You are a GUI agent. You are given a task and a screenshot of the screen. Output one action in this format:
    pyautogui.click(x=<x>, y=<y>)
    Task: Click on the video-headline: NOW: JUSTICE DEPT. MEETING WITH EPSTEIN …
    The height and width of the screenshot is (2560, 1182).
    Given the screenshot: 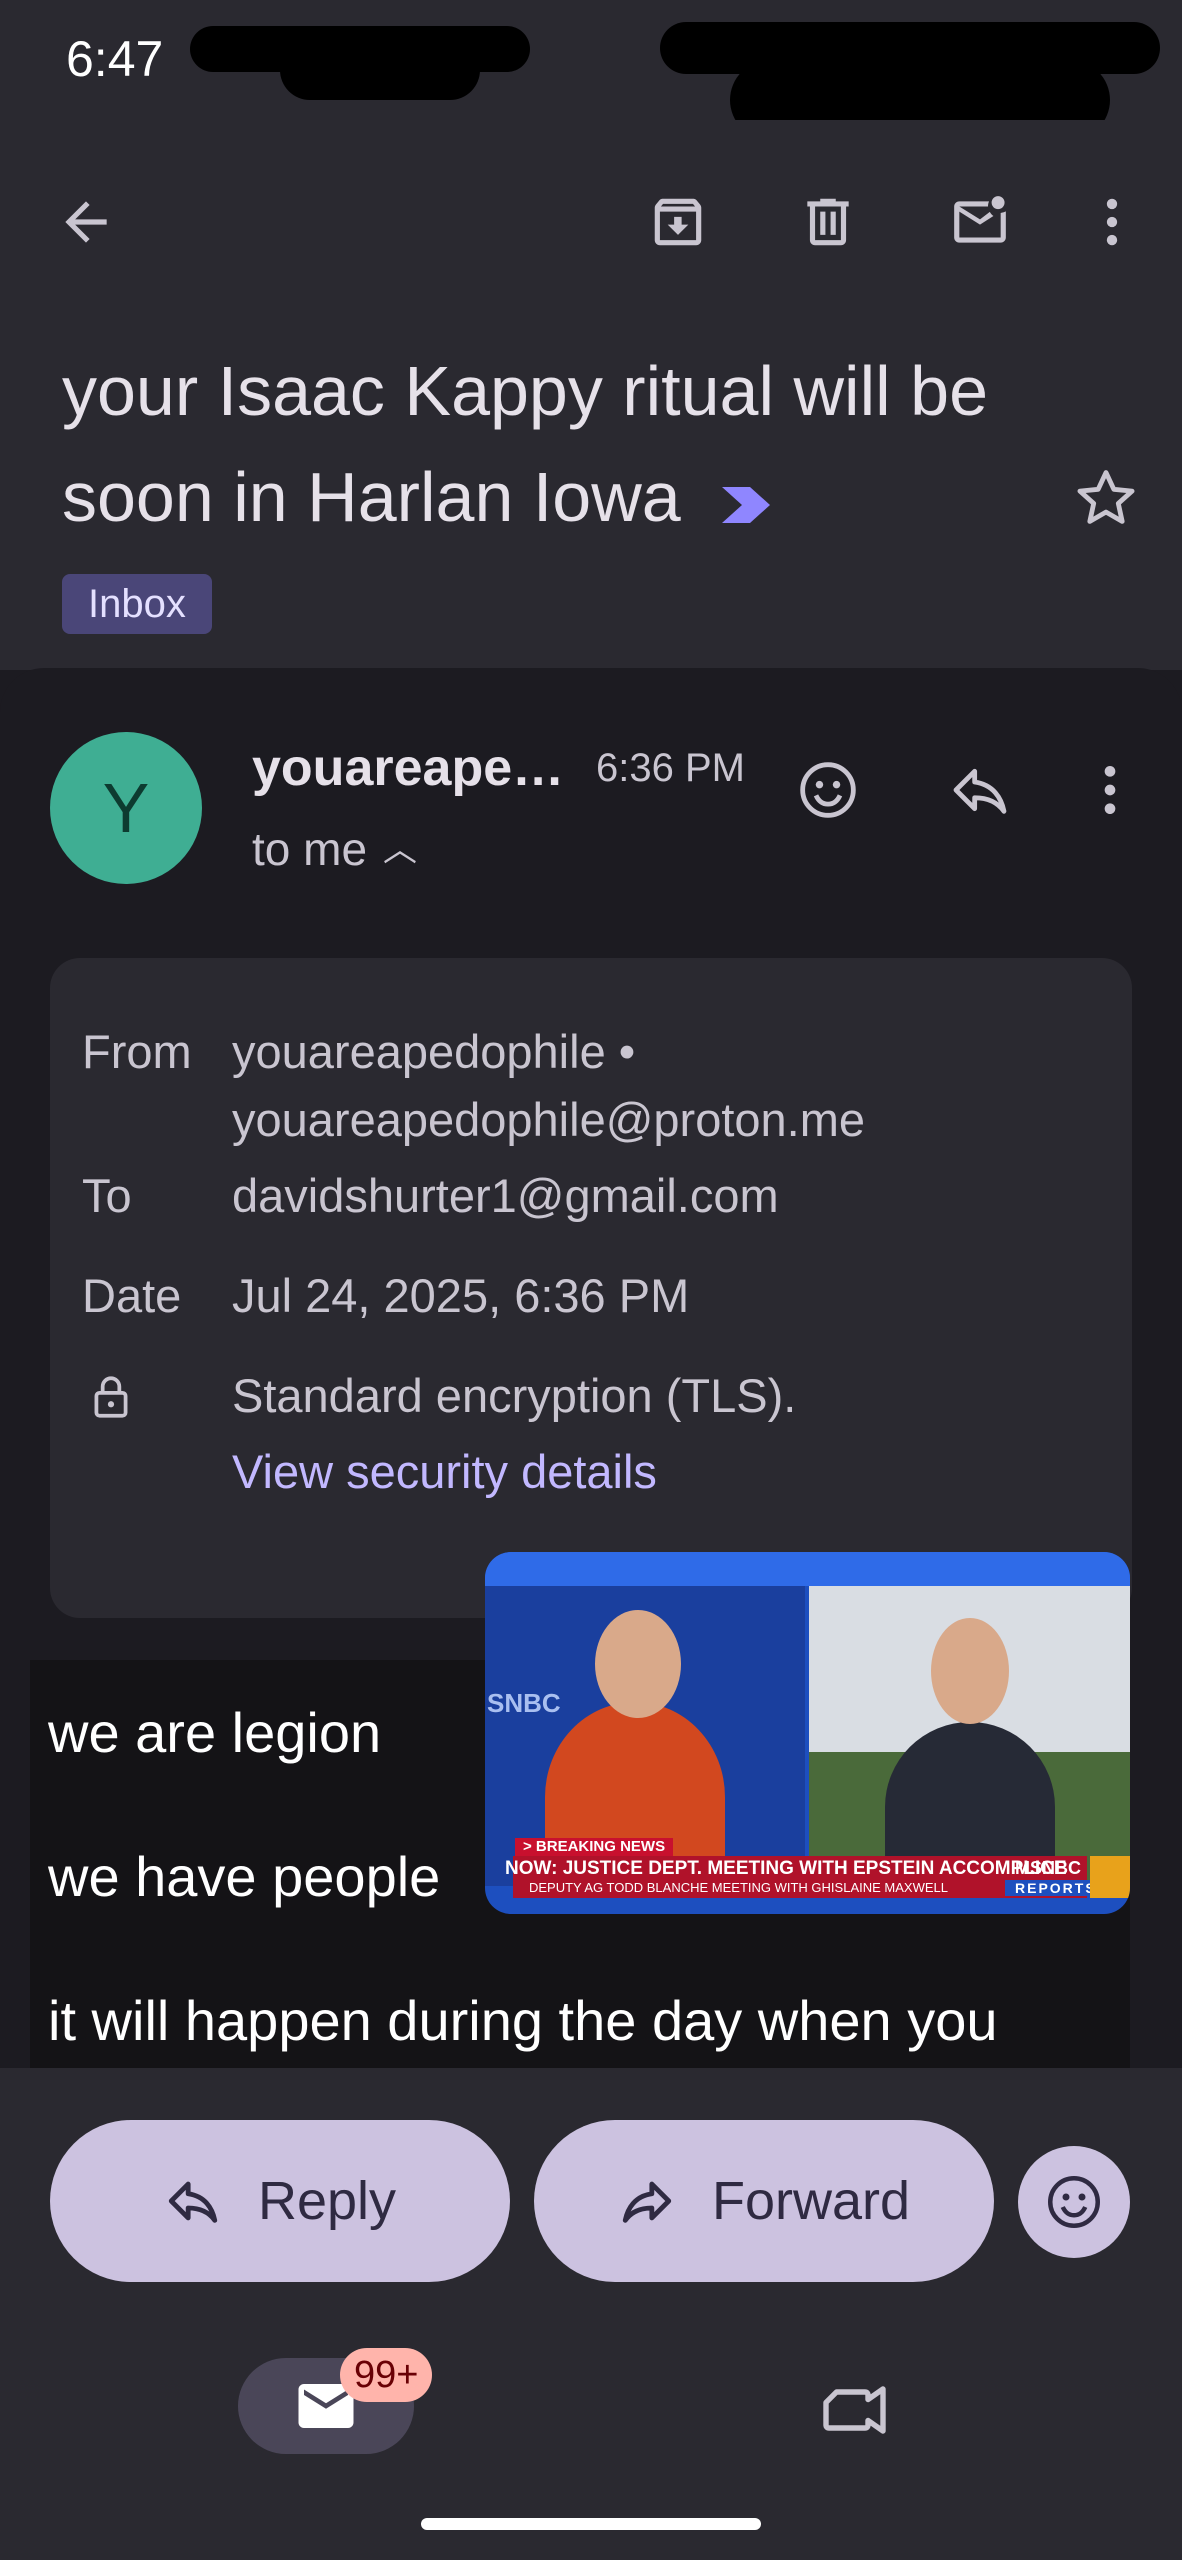 What is the action you would take?
    pyautogui.click(x=786, y=1868)
    